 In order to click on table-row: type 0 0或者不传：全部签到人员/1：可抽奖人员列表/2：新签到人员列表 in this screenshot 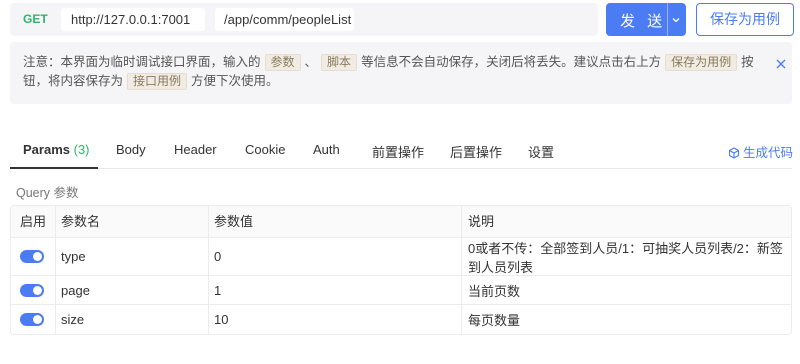, I will do `click(401, 257)`.